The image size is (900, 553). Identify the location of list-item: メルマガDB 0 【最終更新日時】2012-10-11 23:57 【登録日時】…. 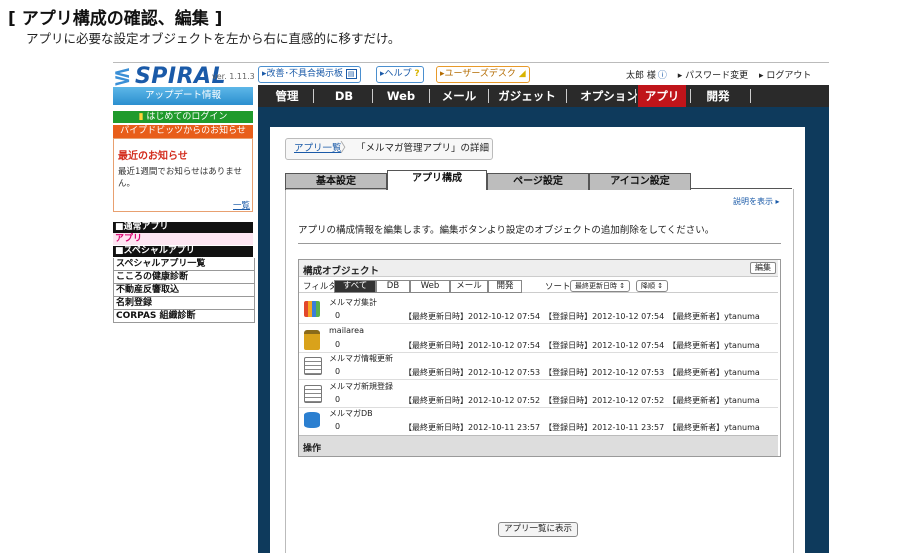
(538, 420).